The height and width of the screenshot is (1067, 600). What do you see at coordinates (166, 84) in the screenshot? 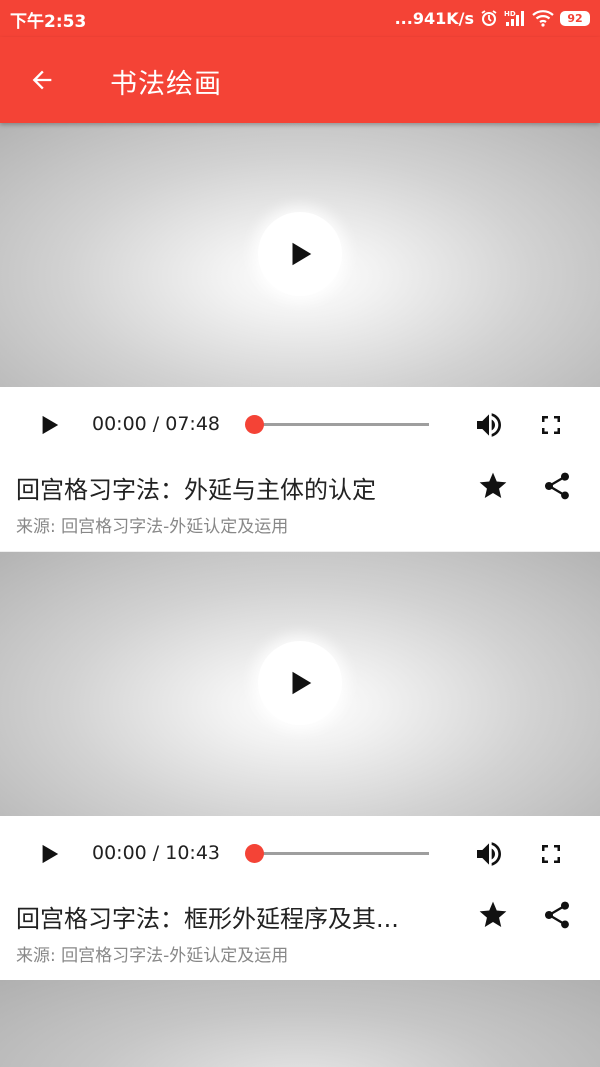
I see `page-title: 书法绘画` at bounding box center [166, 84].